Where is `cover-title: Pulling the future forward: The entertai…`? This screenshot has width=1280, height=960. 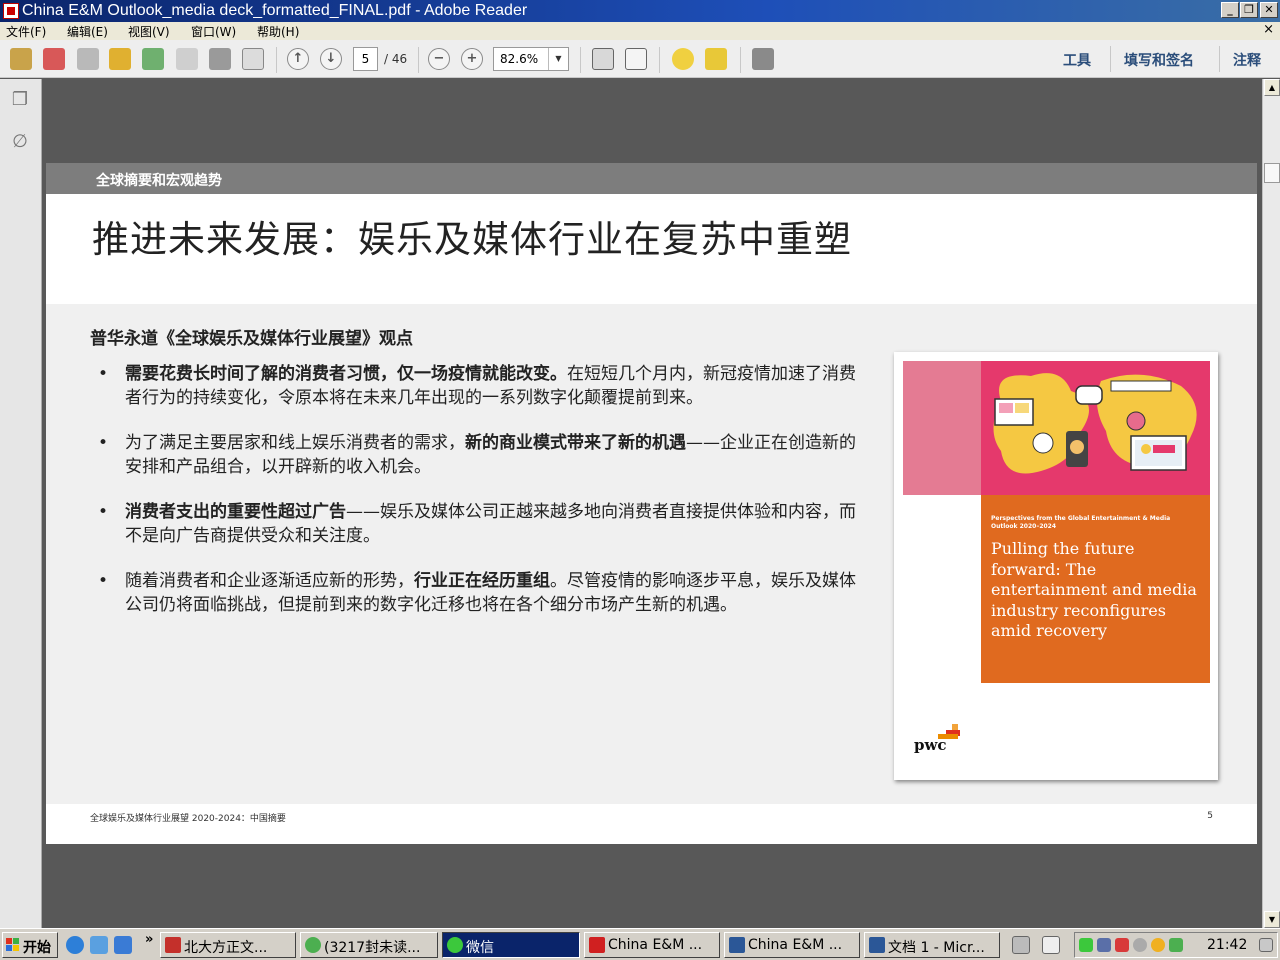
cover-title: Pulling the future forward: The entertai… is located at coordinates (1094, 589).